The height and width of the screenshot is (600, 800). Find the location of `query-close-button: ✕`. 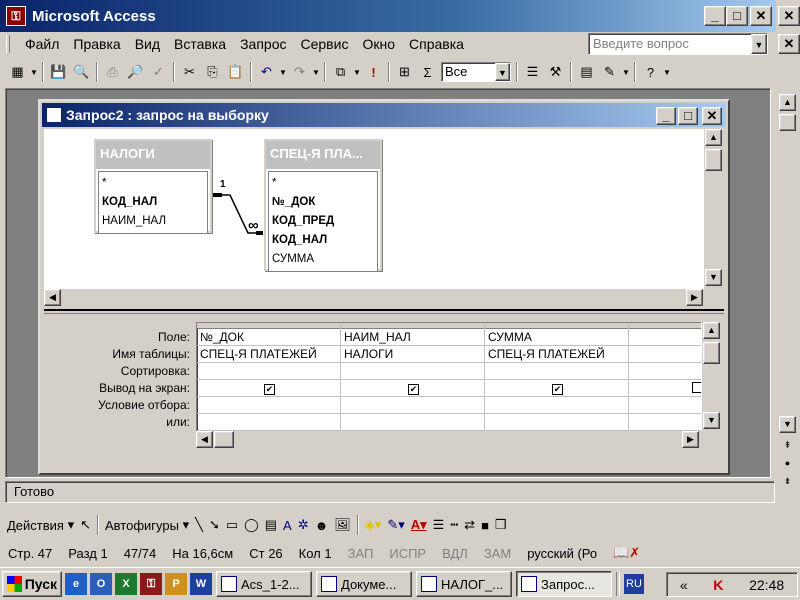

query-close-button: ✕ is located at coordinates (712, 116).